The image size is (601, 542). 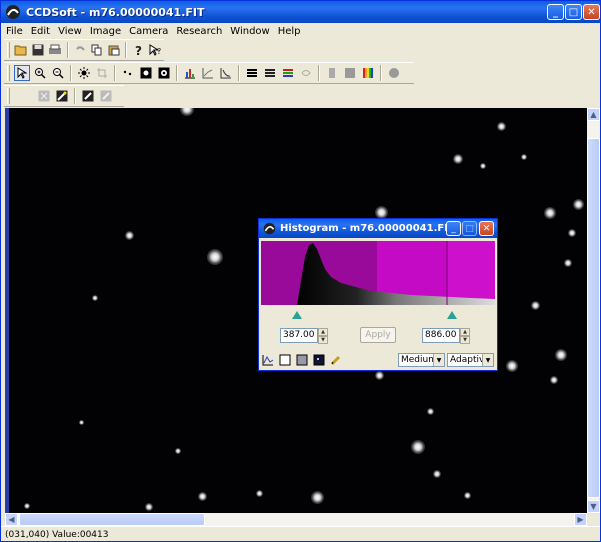 I want to click on chart-icon, so click(x=226, y=73).